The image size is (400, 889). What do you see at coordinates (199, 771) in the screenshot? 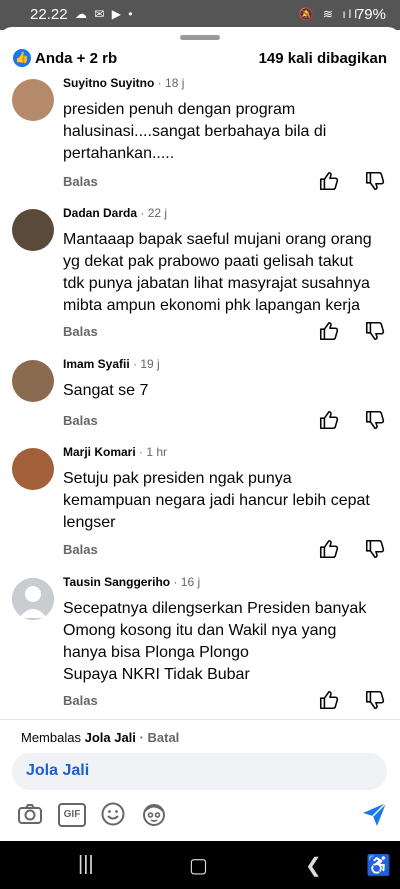
I see `comment-input: Jola Jali` at bounding box center [199, 771].